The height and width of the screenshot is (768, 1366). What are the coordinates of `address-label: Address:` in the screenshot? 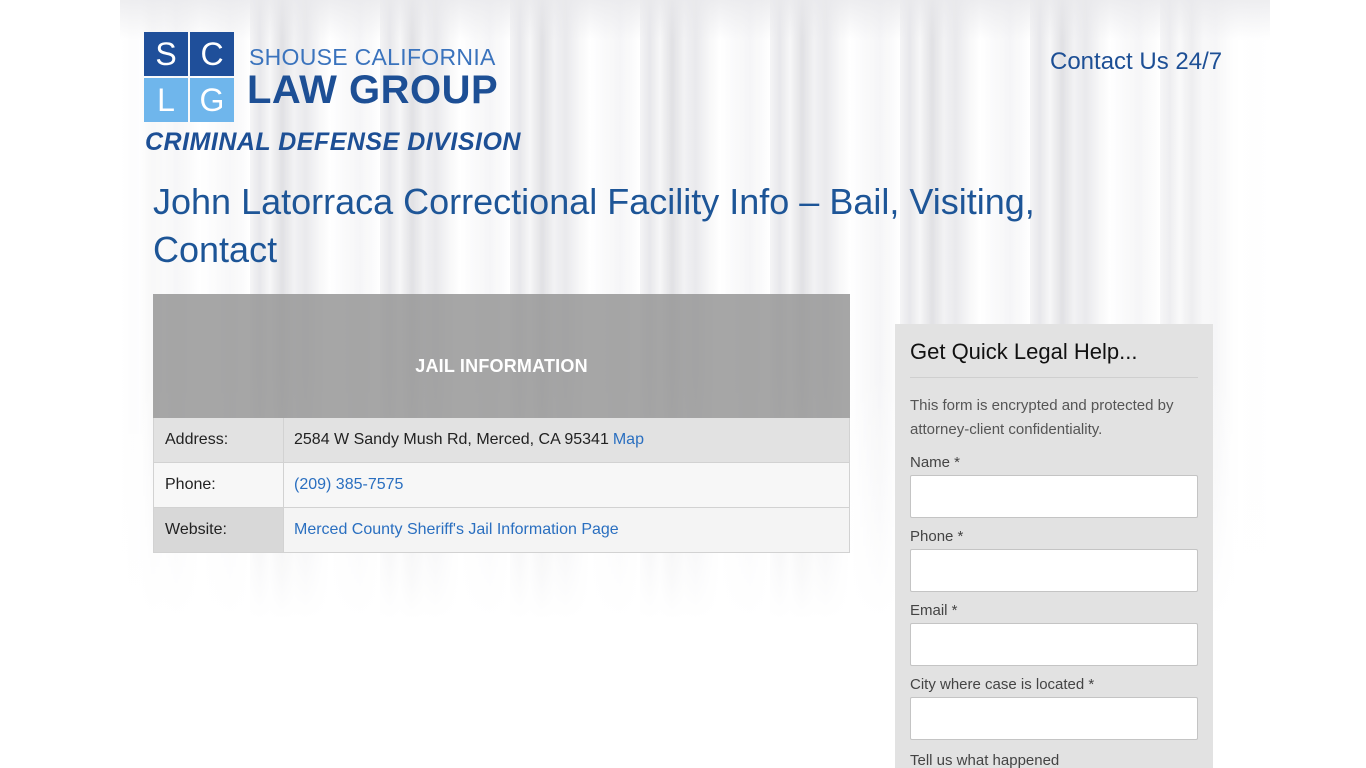 It's located at (219, 440).